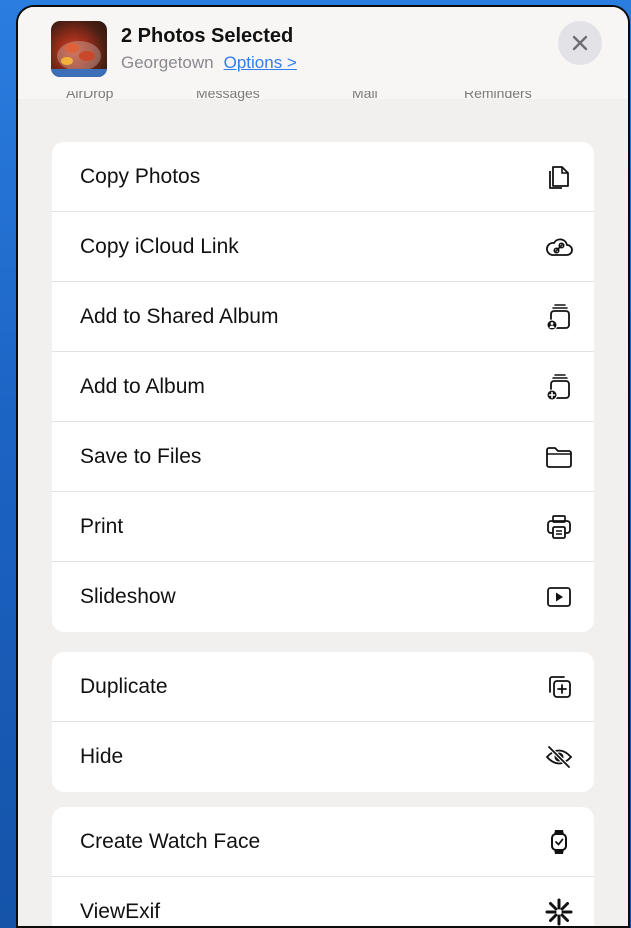 This screenshot has height=928, width=631. Describe the element at coordinates (323, 457) in the screenshot. I see `action-save-to-files: Save to Files` at that location.